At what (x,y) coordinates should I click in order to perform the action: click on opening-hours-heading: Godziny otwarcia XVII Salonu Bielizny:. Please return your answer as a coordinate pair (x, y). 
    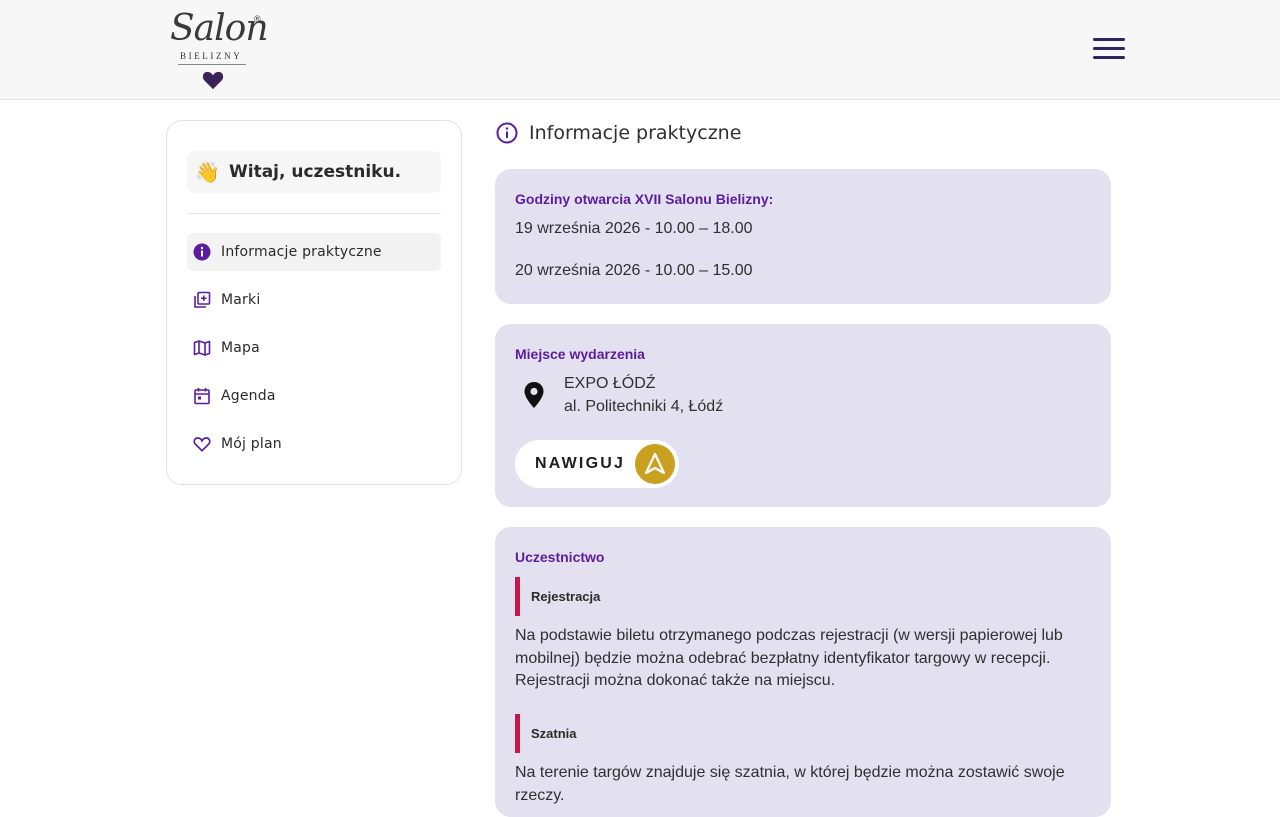
    Looking at the image, I should click on (644, 199).